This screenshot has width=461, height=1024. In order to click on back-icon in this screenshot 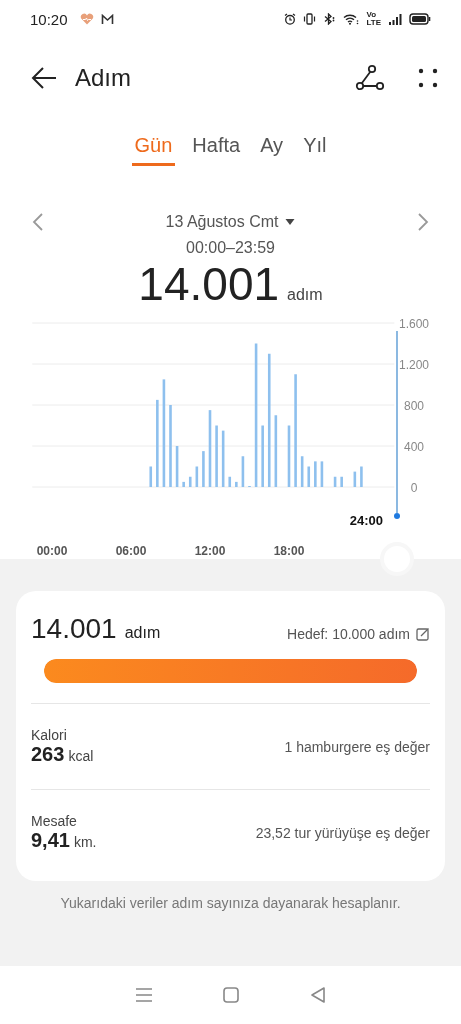, I will do `click(317, 995)`.